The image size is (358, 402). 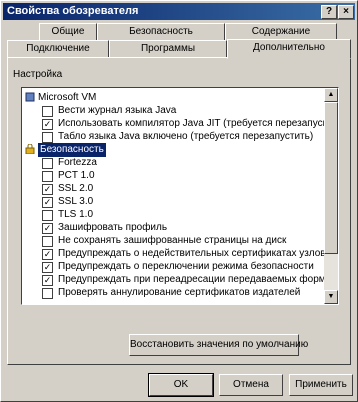 What do you see at coordinates (331, 297) in the screenshot?
I see `scroll-down-button: ▼` at bounding box center [331, 297].